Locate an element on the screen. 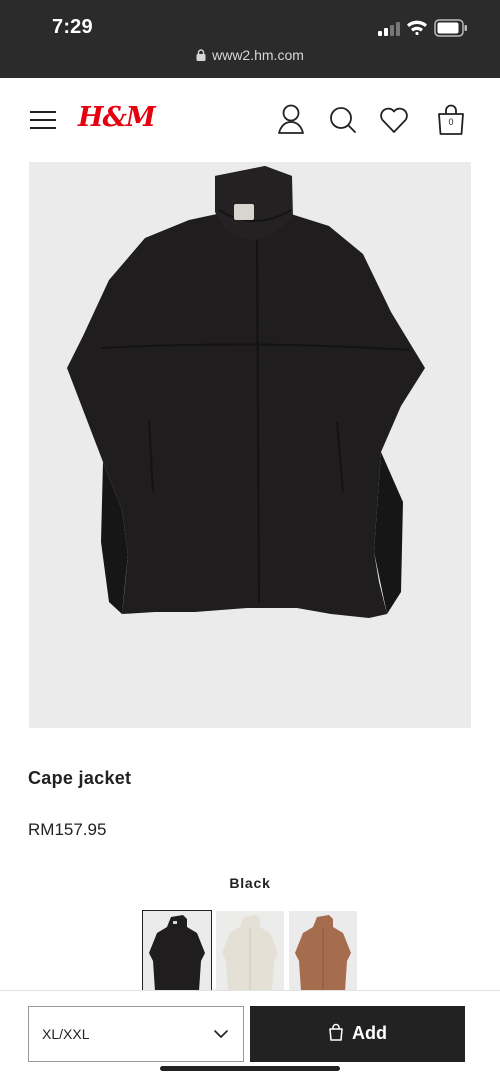 The width and height of the screenshot is (500, 1080). menu-icon is located at coordinates (43, 121).